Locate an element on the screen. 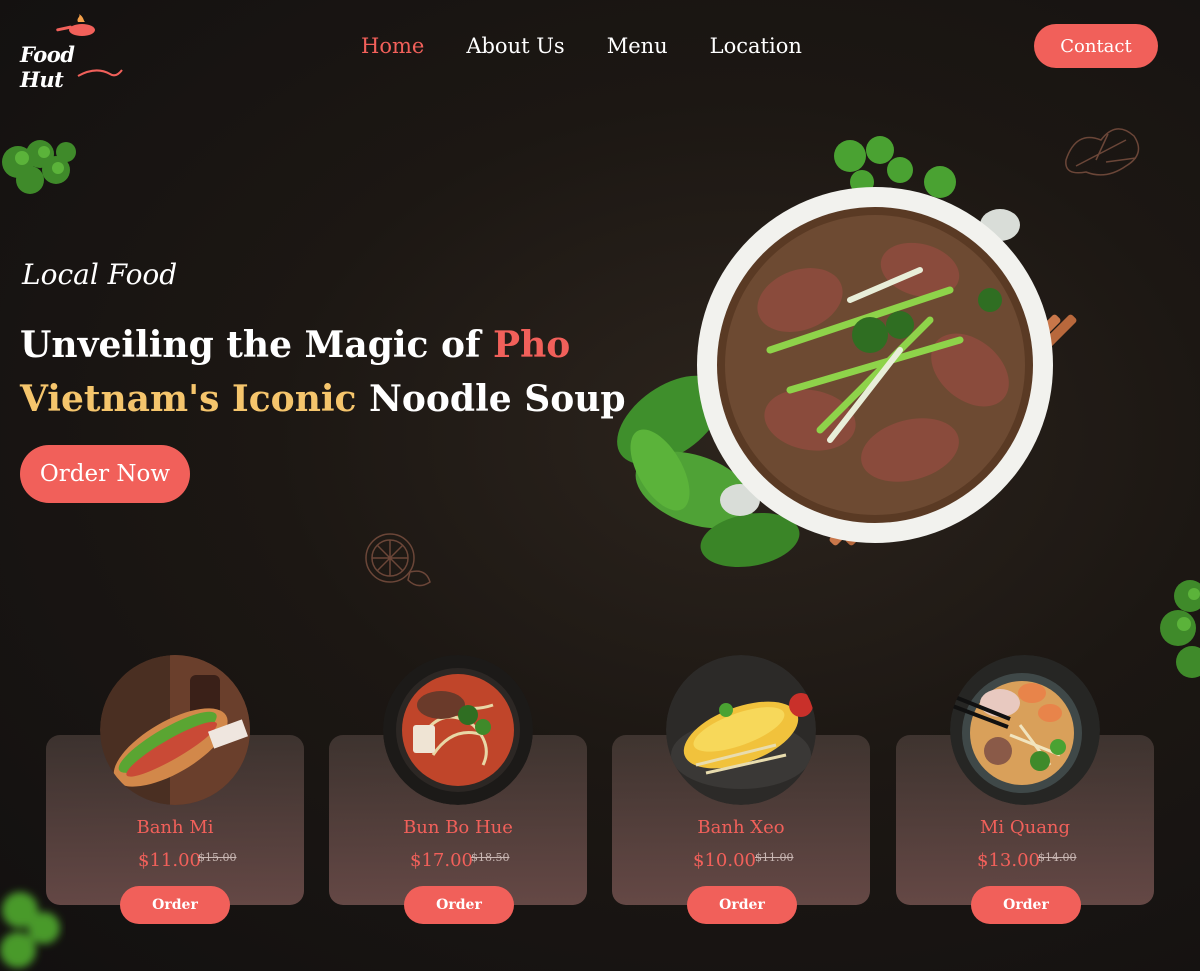  card-old-price: $14.00 is located at coordinates (1057, 857).